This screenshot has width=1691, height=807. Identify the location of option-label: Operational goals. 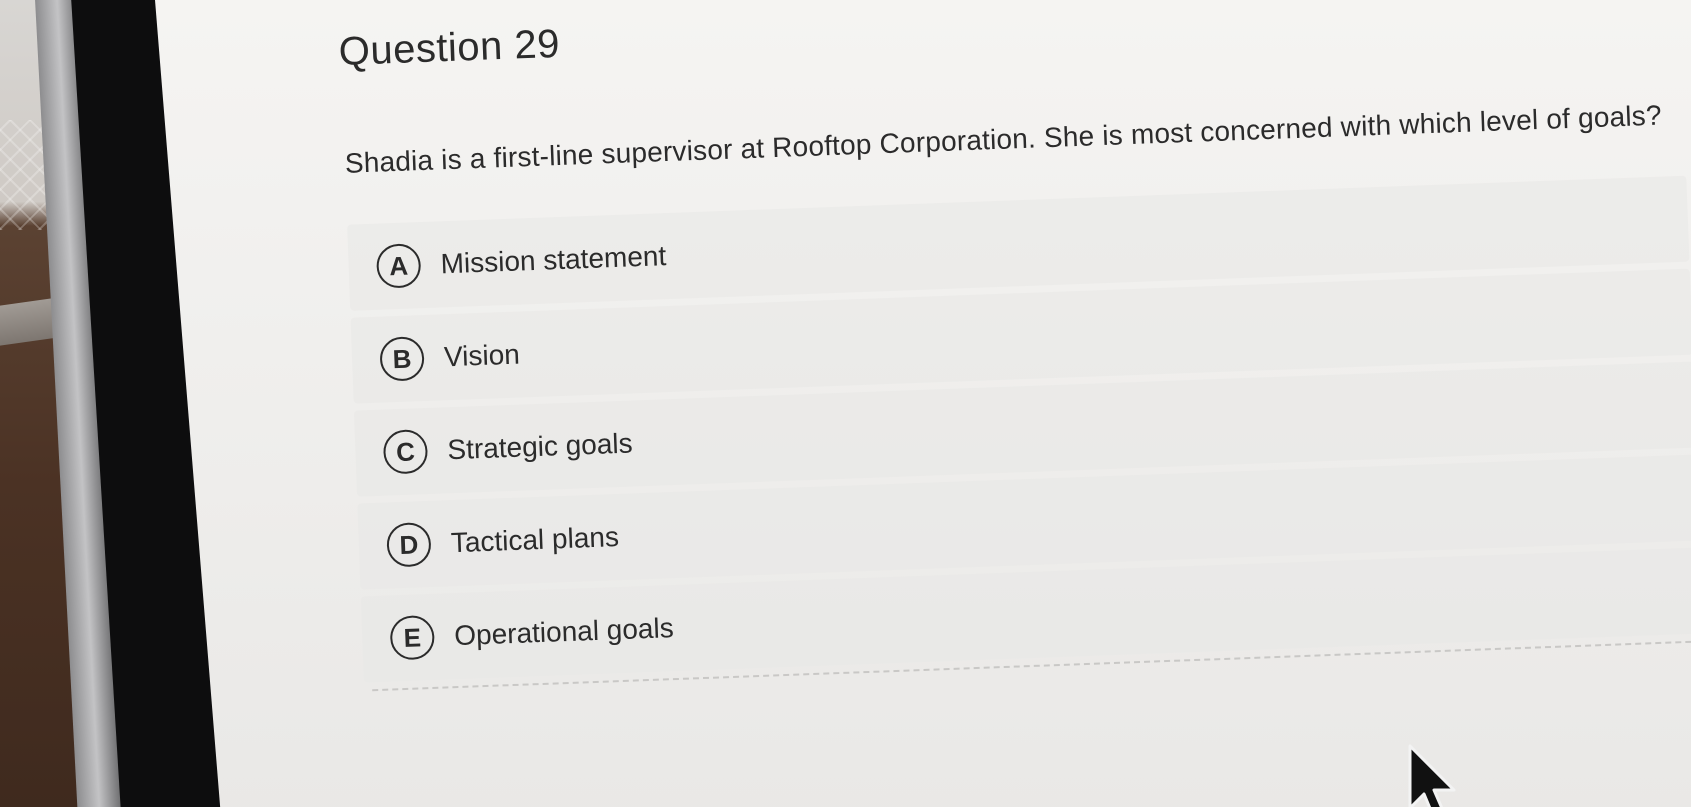
(564, 632).